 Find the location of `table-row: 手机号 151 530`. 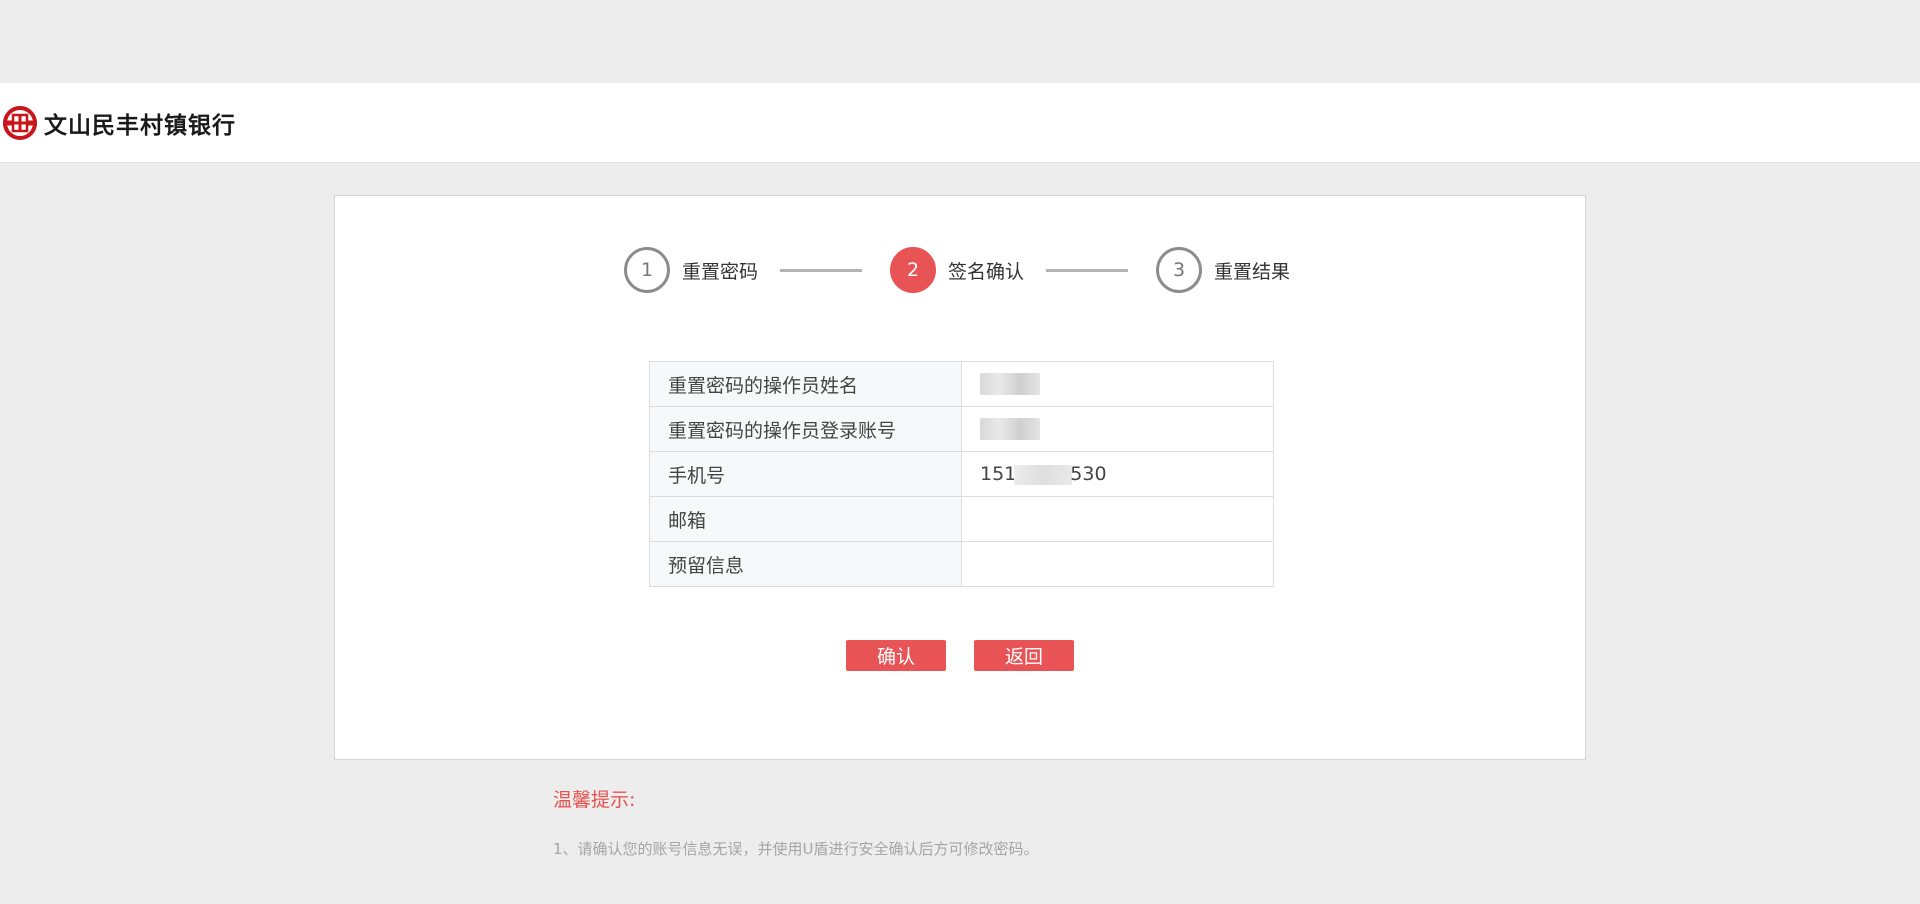

table-row: 手机号 151 530 is located at coordinates (961, 474).